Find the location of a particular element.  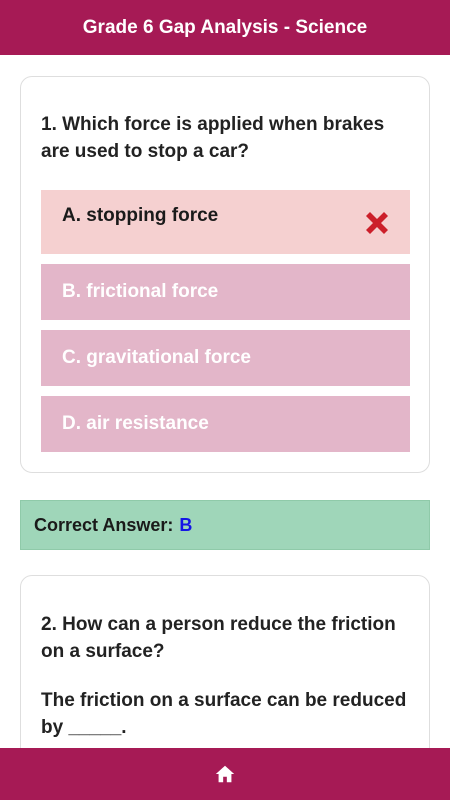

correct-answer-label: Correct Answer: is located at coordinates (104, 524).